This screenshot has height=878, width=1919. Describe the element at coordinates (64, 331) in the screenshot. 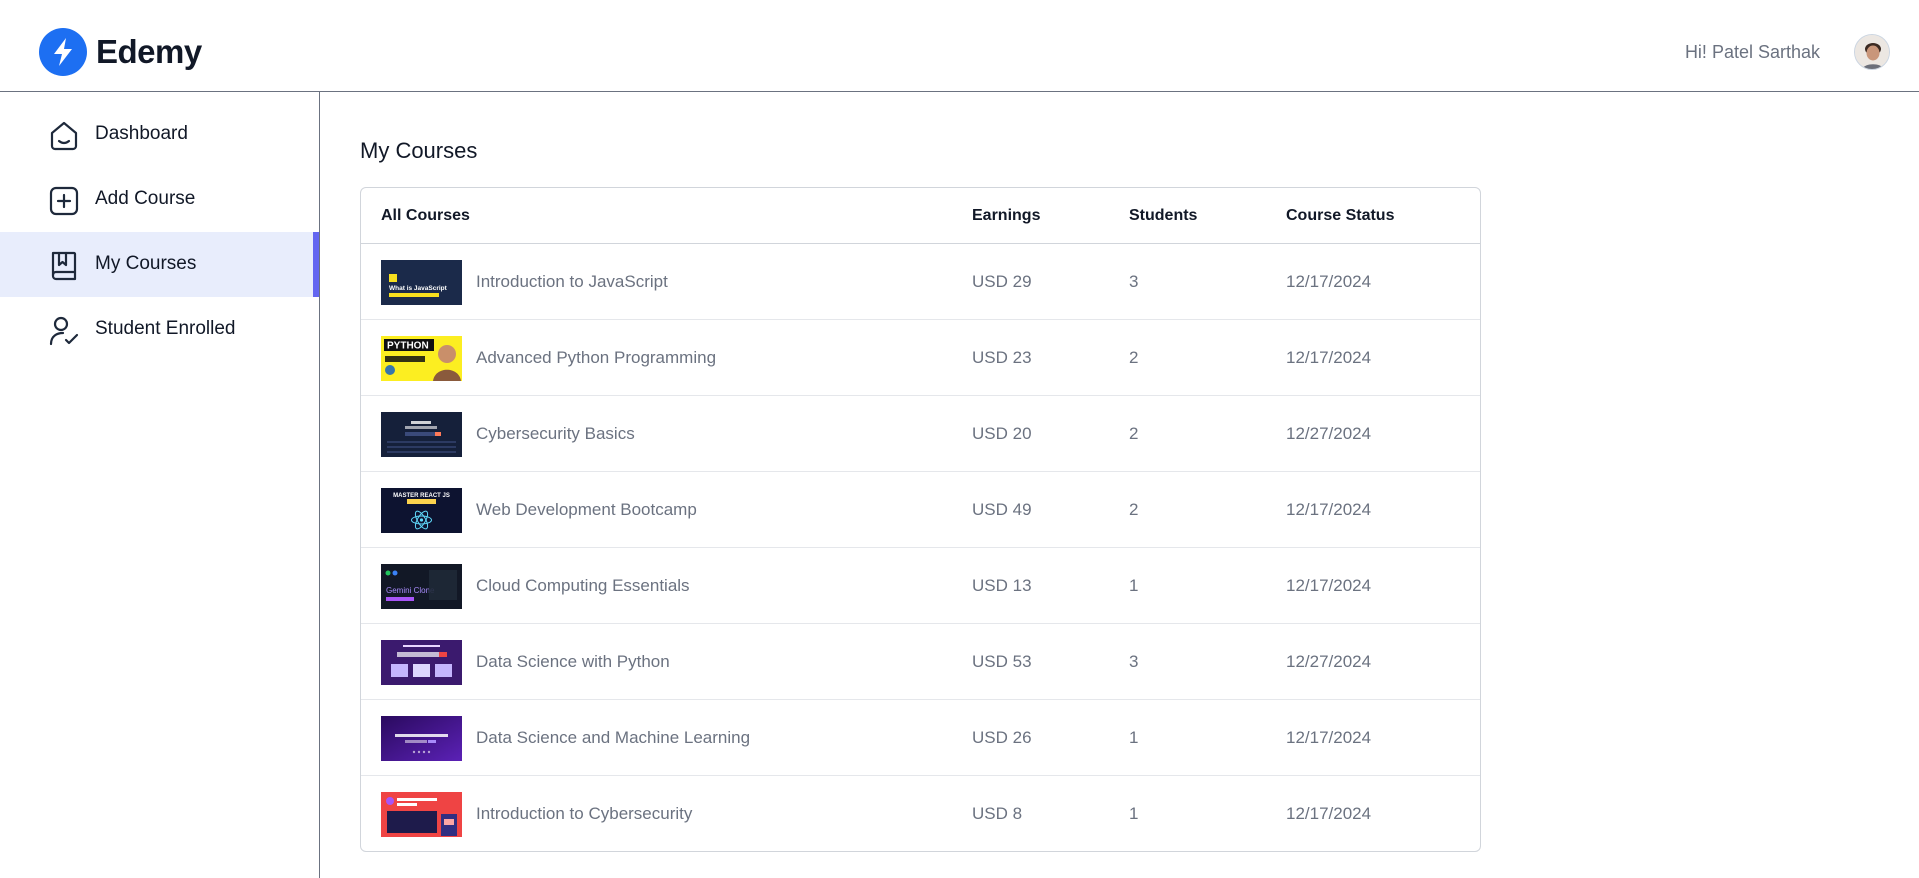

I see `user-check-icon` at that location.